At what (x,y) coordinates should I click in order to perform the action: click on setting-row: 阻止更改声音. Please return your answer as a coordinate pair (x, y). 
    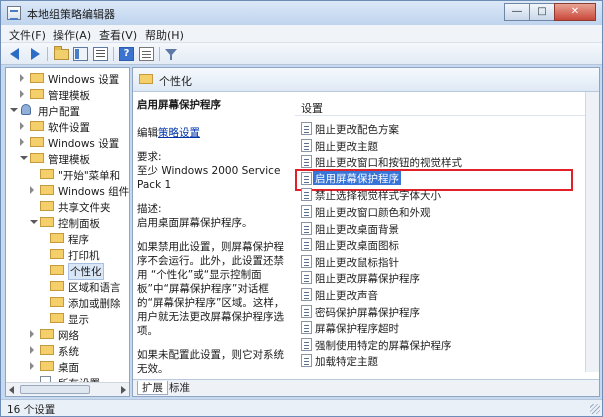
    Looking at the image, I should click on (445, 294).